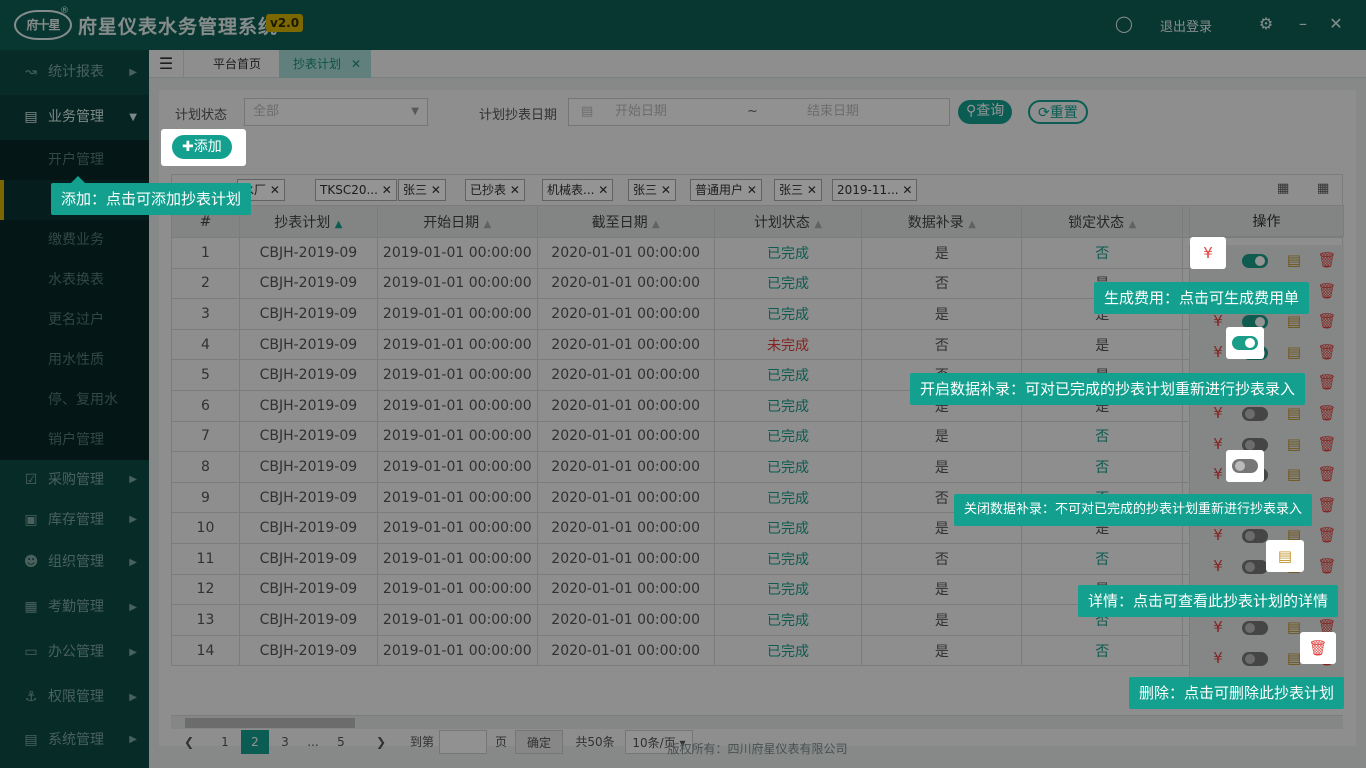 Image resolution: width=1366 pixels, height=768 pixels. I want to click on detail-highlight: ▤, so click(1285, 556).